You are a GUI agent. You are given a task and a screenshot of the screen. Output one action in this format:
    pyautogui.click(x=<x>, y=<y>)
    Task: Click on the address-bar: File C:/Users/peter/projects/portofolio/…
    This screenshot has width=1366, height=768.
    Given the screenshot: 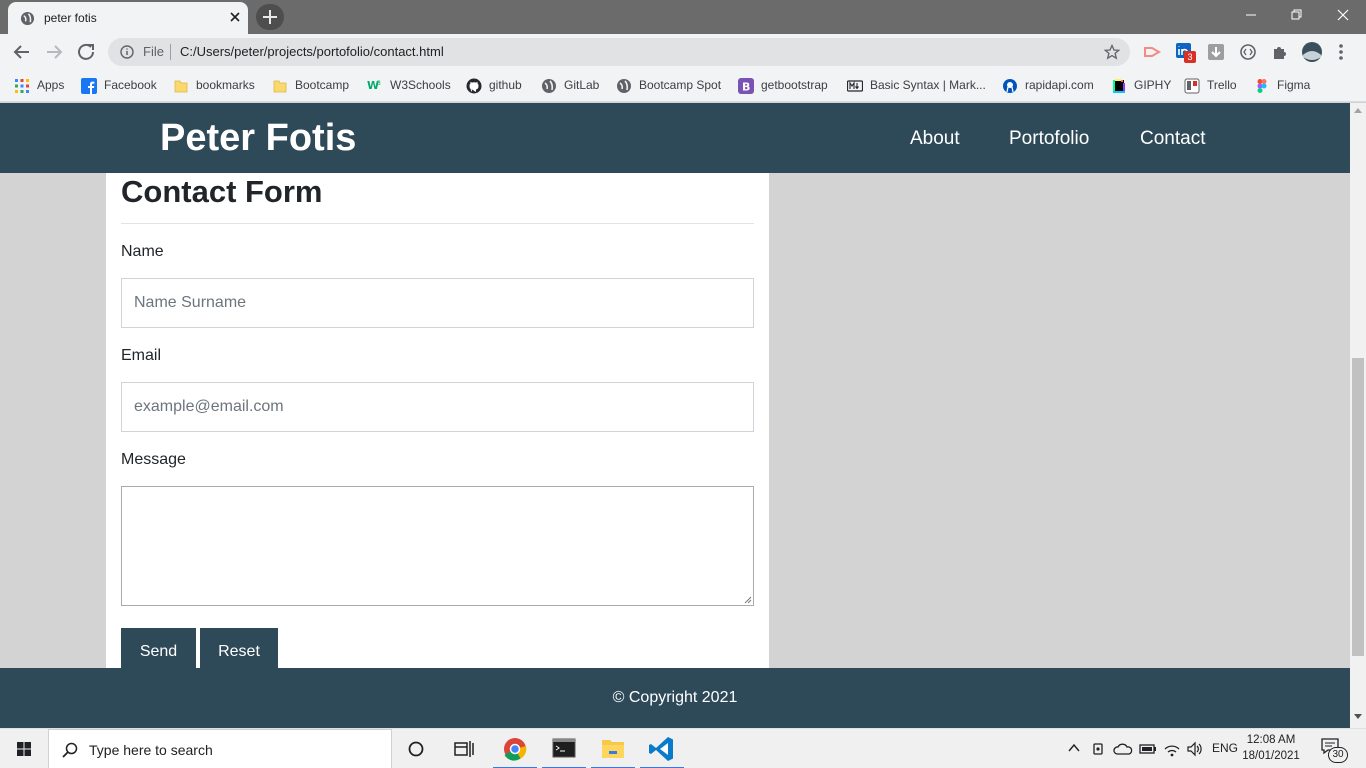 What is the action you would take?
    pyautogui.click(x=619, y=52)
    